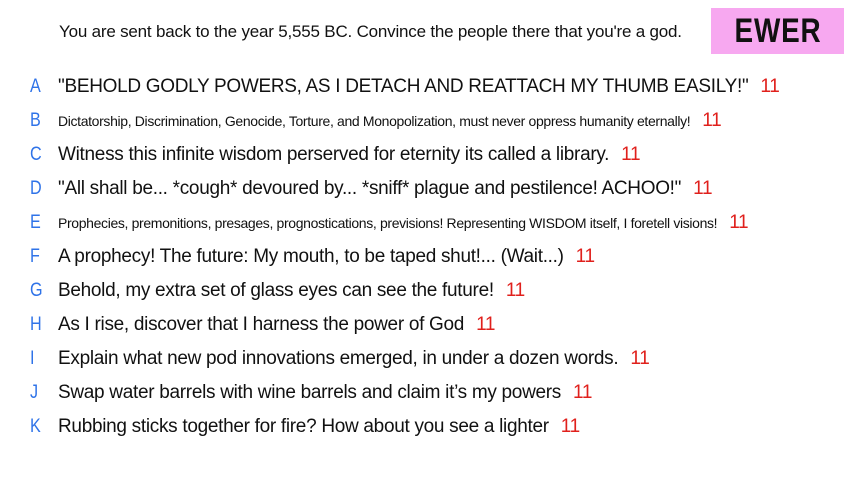 Image resolution: width=853 pixels, height=480 pixels. I want to click on answer-letter: H, so click(36, 324).